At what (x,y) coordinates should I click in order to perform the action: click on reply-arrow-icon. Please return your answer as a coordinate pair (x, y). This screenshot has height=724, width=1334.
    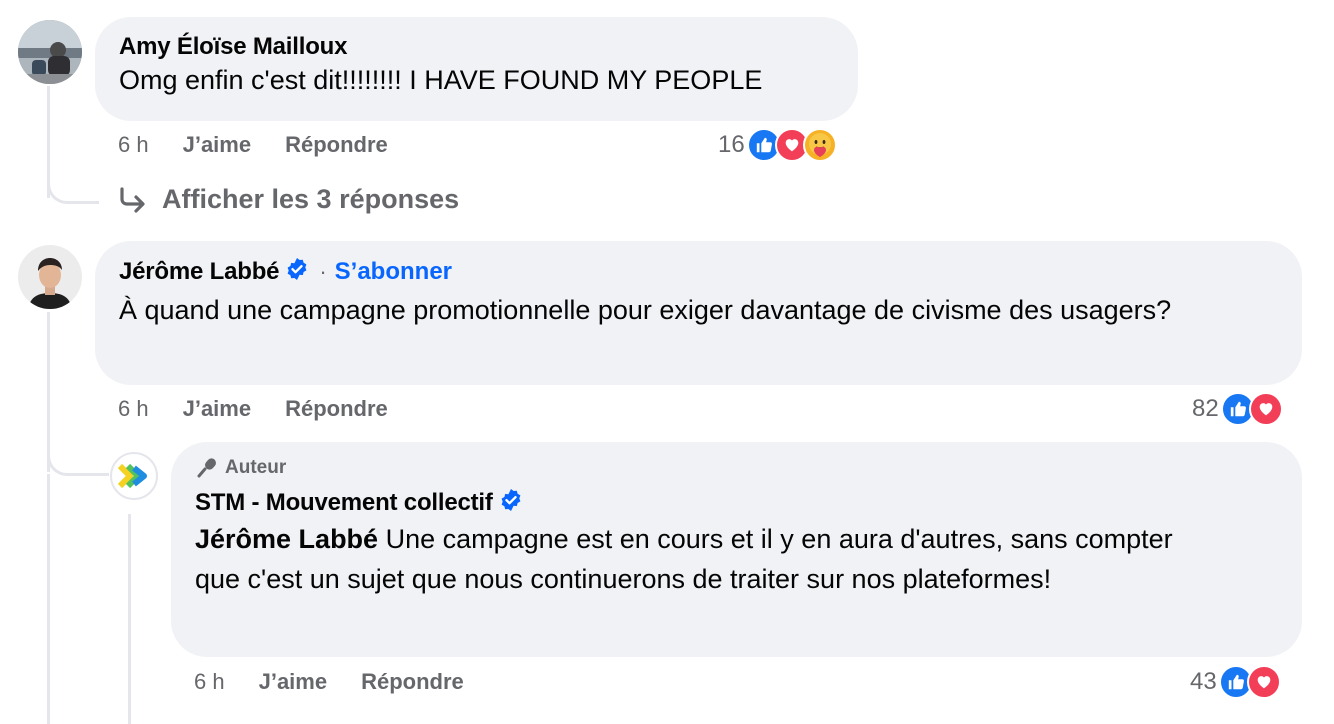
    Looking at the image, I should click on (133, 199).